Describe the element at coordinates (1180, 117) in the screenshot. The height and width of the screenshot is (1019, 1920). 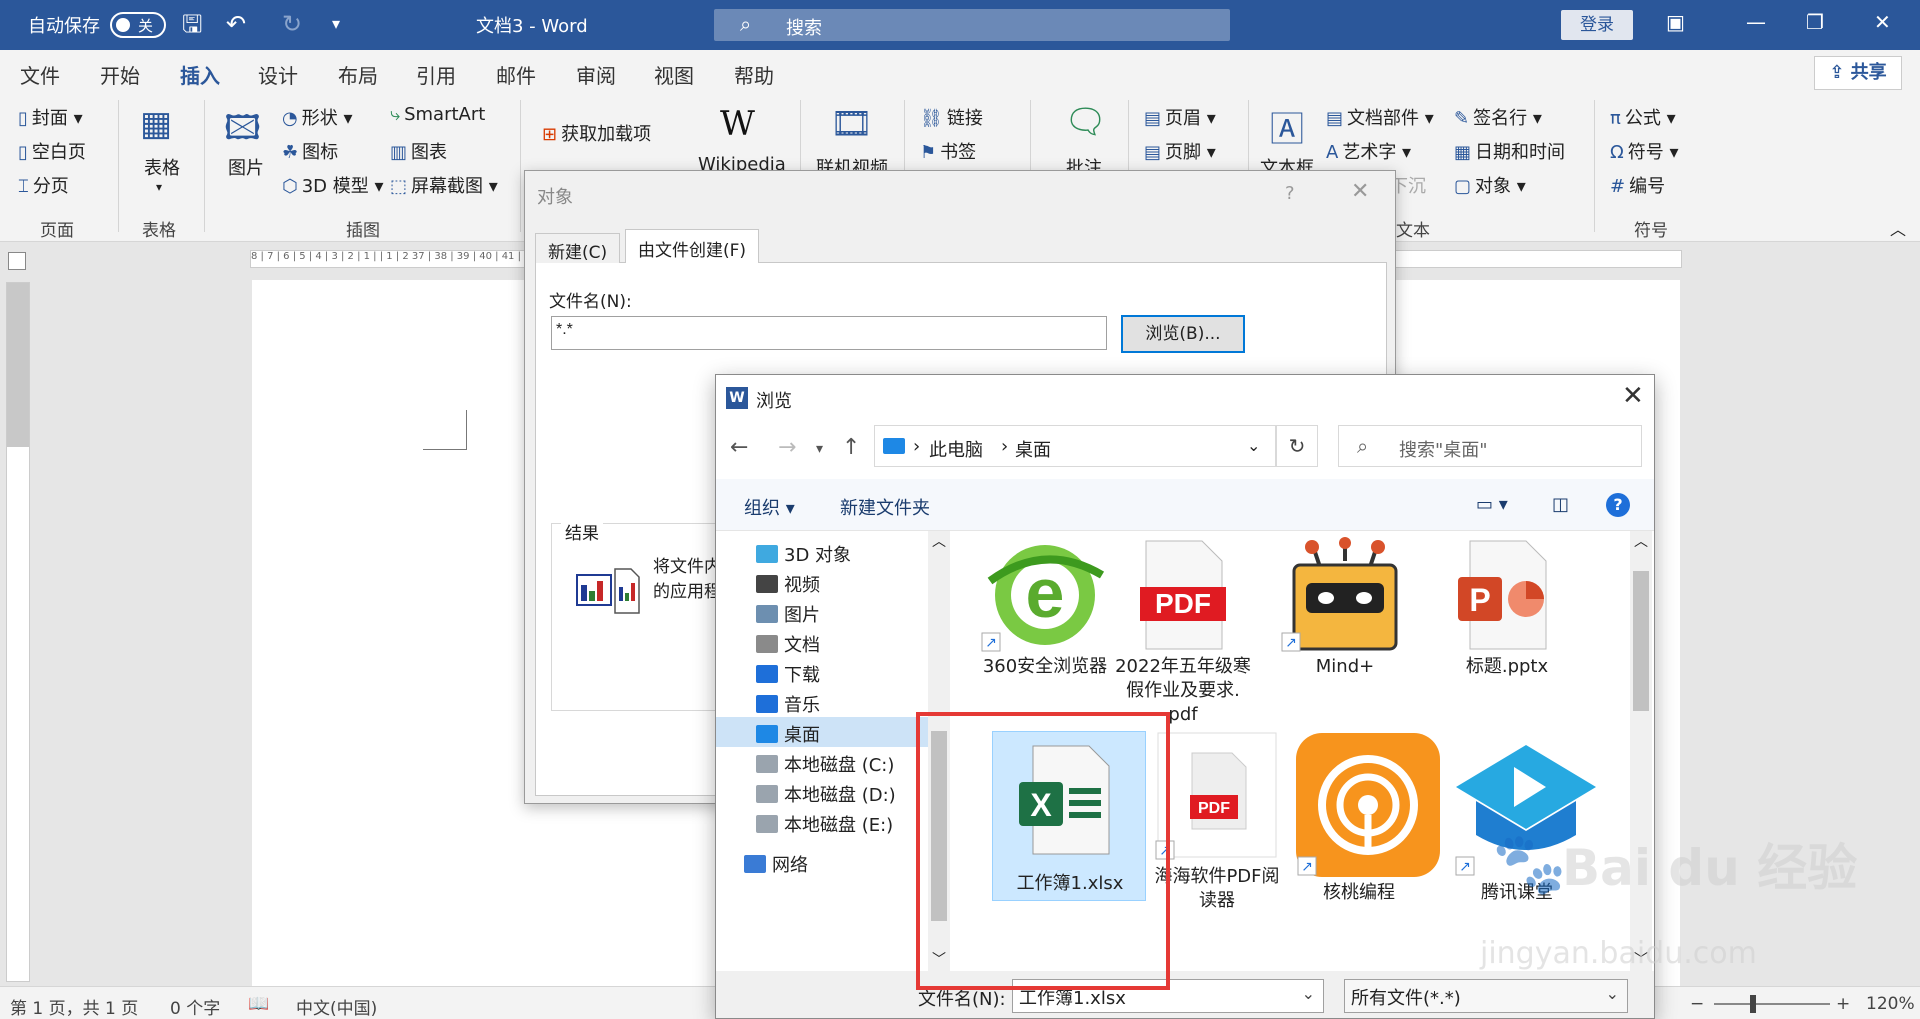
I see `header-button: ▤ 页眉 ▾` at that location.